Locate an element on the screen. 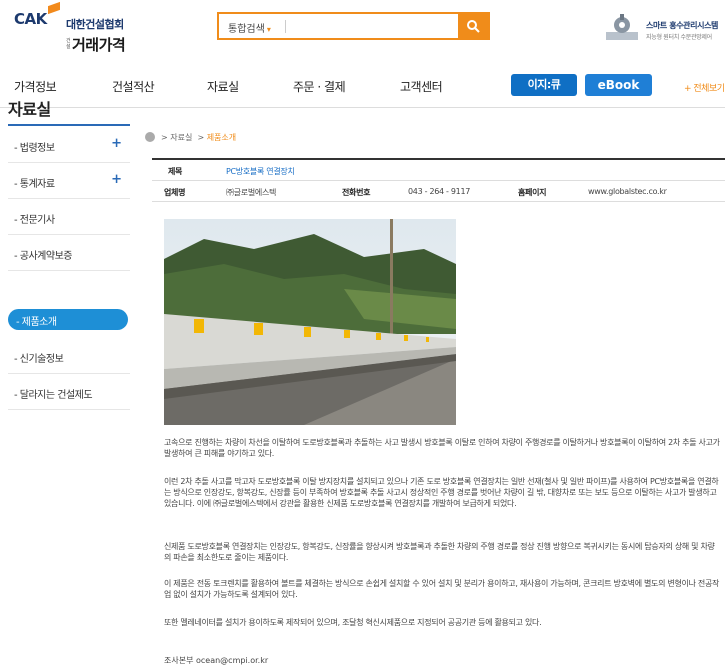 The height and width of the screenshot is (672, 725). search-button is located at coordinates (473, 26).